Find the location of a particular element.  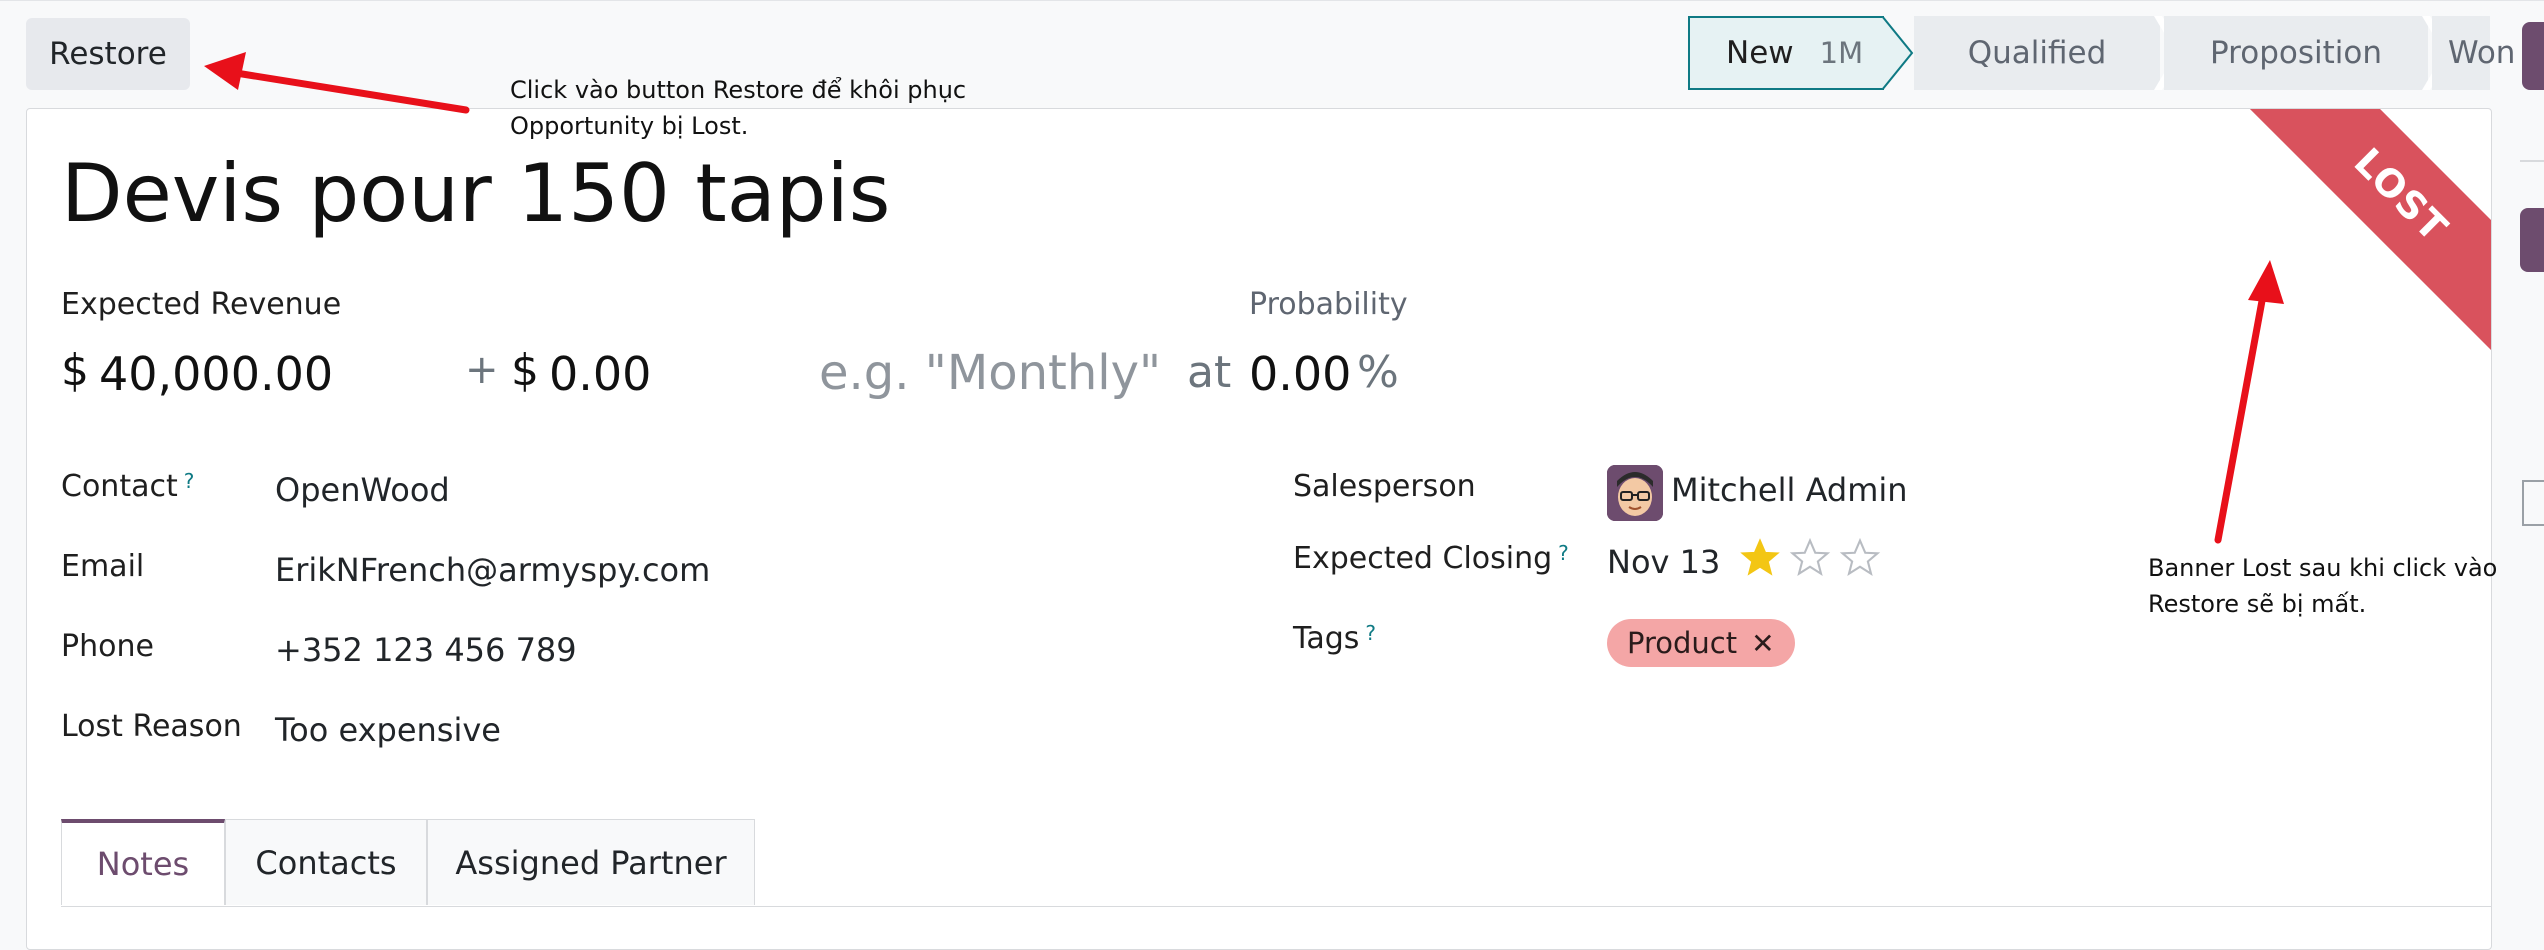

remove-tag-icon: ✕ is located at coordinates (1762, 643).